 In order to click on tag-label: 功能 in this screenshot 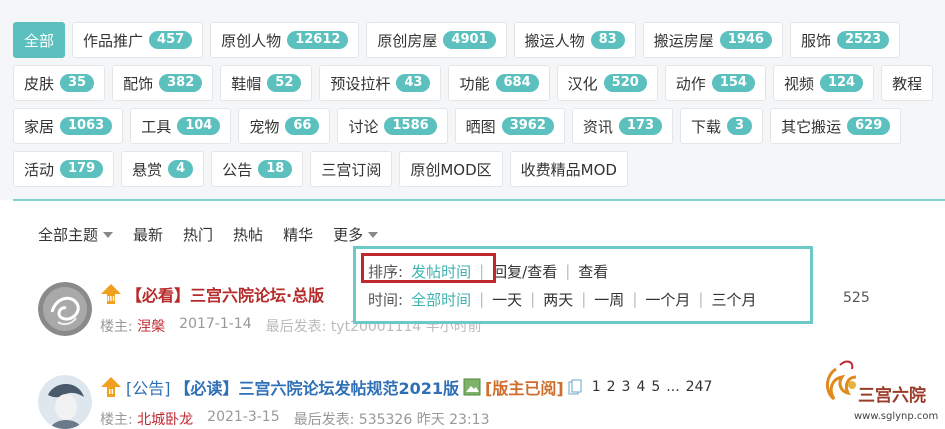, I will do `click(474, 83)`.